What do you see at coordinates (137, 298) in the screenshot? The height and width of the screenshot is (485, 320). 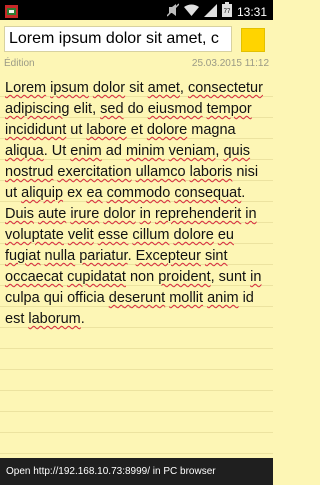 I see `spellcheck-word: deserunt` at bounding box center [137, 298].